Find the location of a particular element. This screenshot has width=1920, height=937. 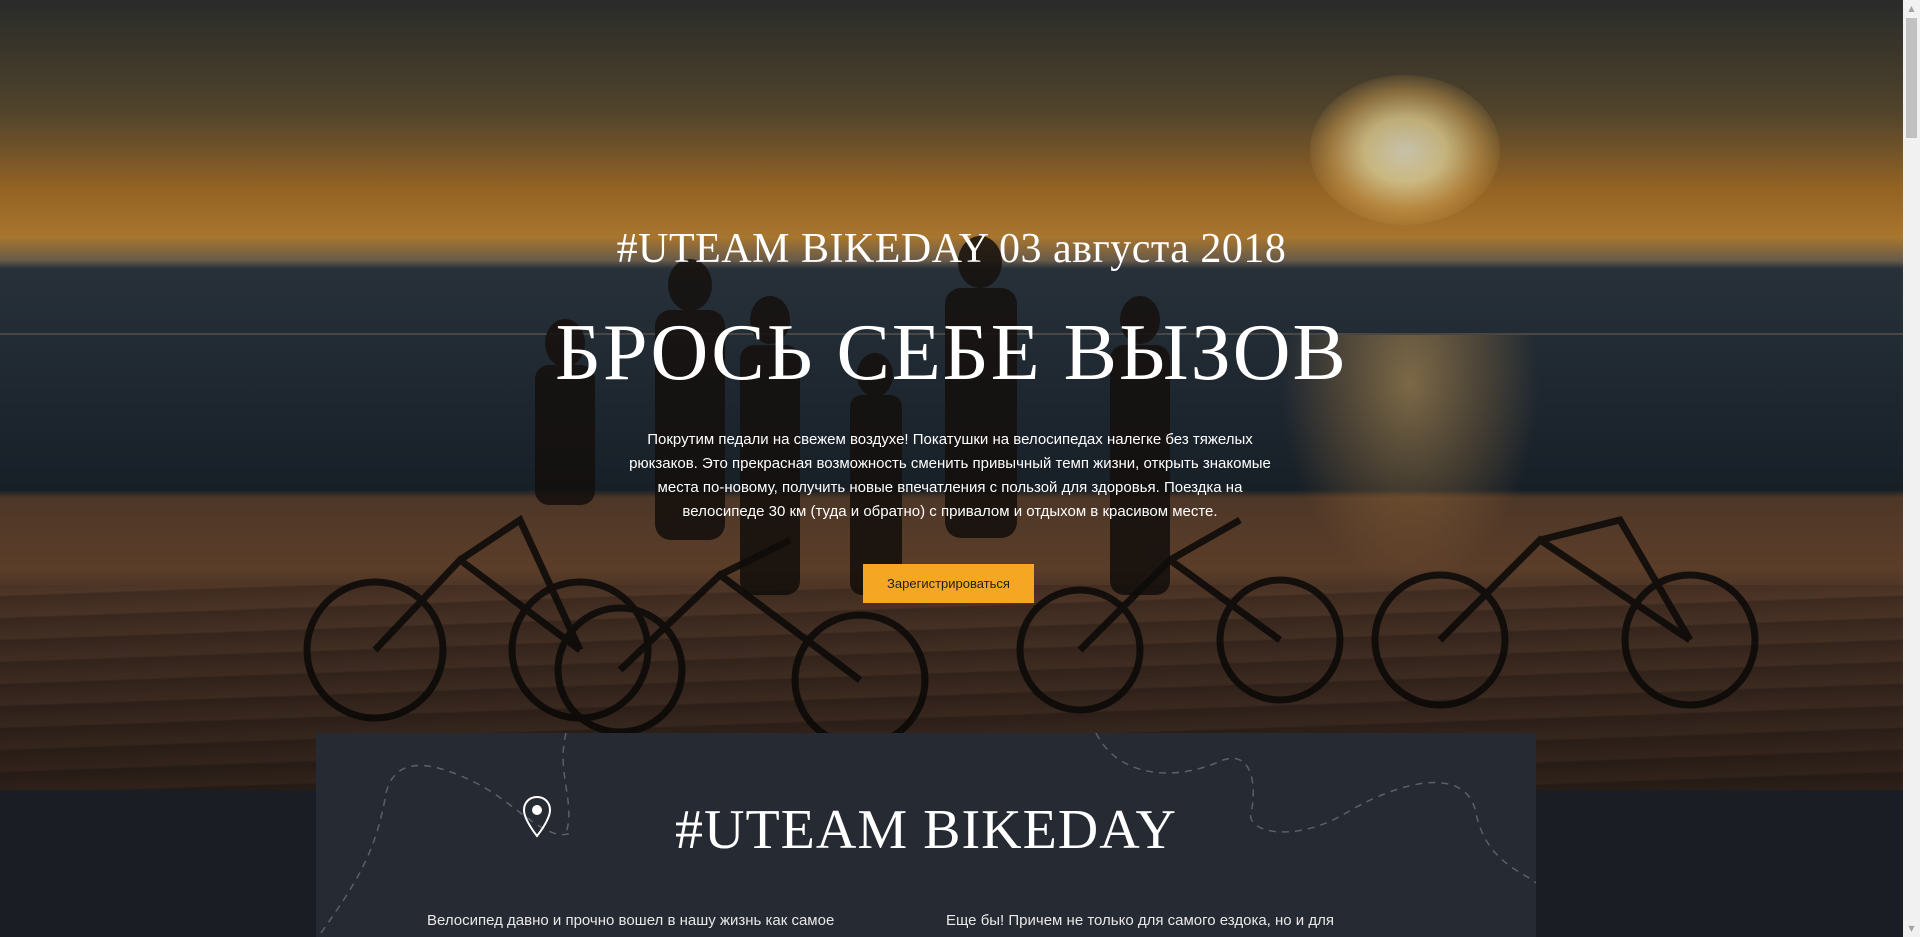

info-title: #UTEAM BIKEDAY is located at coordinates (926, 830).